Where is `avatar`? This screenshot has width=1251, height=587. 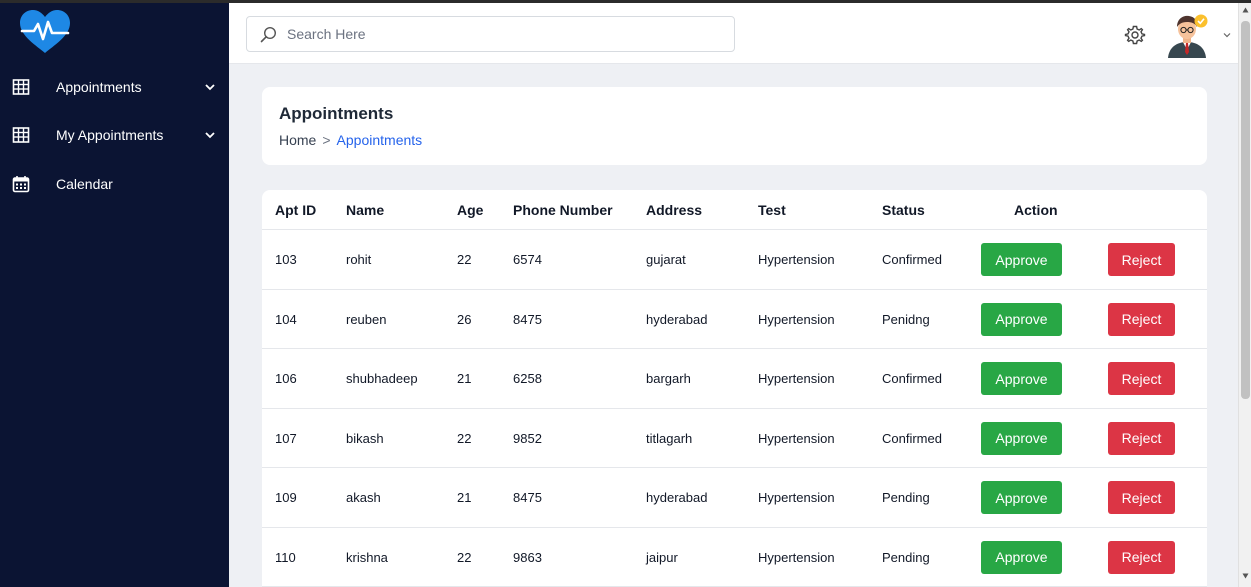 avatar is located at coordinates (1187, 35).